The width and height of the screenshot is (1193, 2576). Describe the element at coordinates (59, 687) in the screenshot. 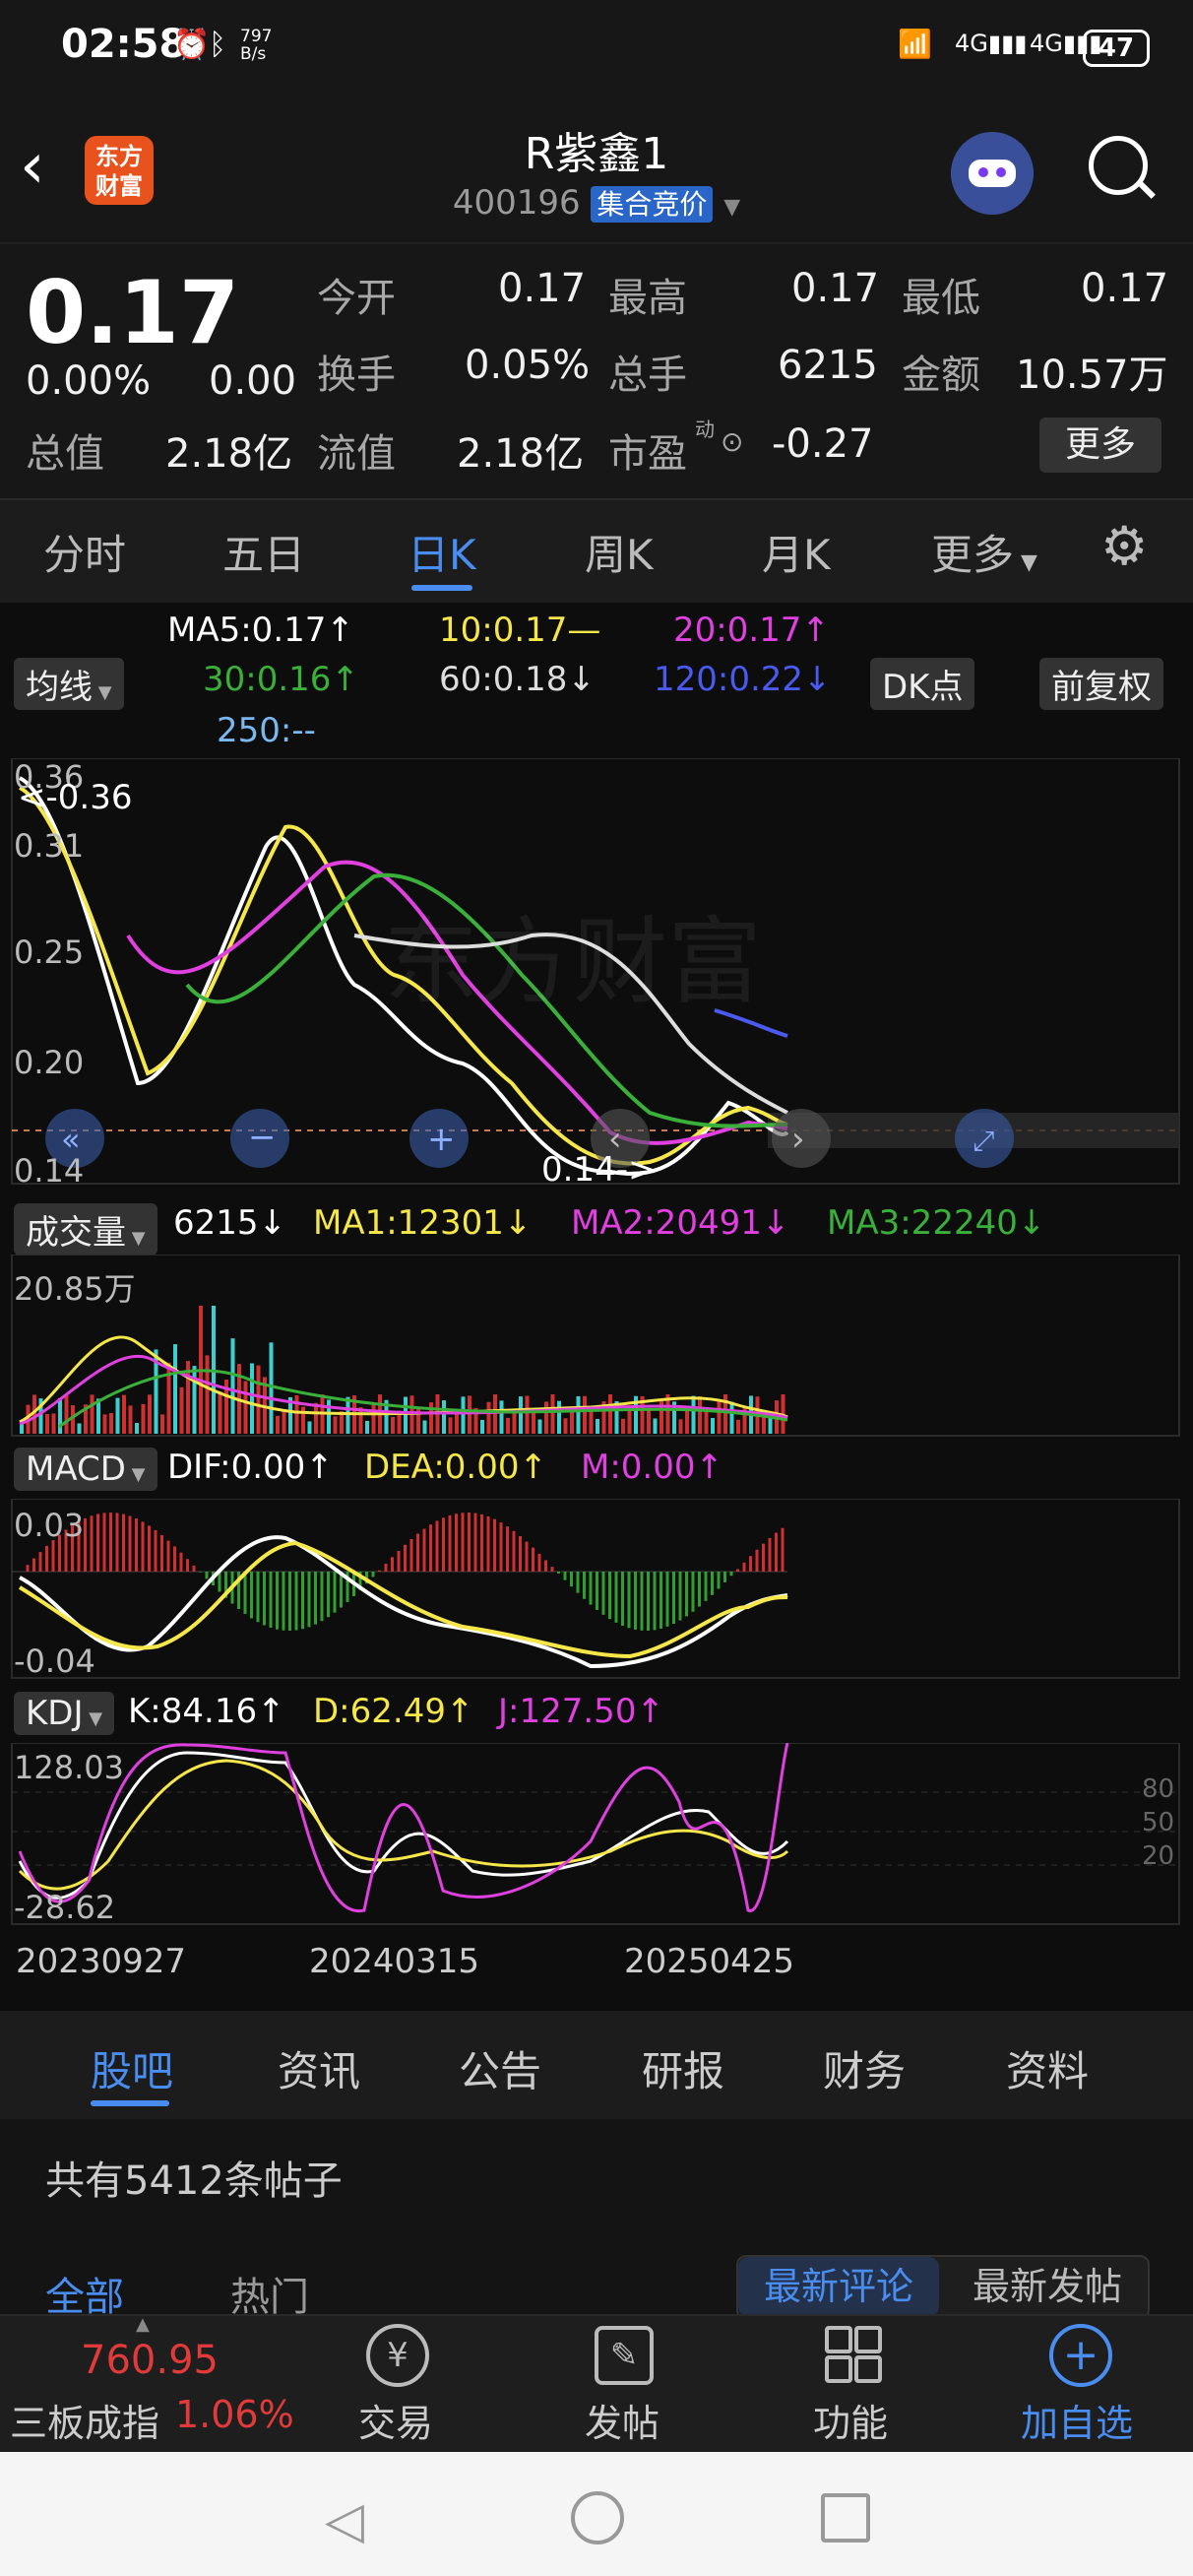

I see `ma-selector-label: 均线` at that location.